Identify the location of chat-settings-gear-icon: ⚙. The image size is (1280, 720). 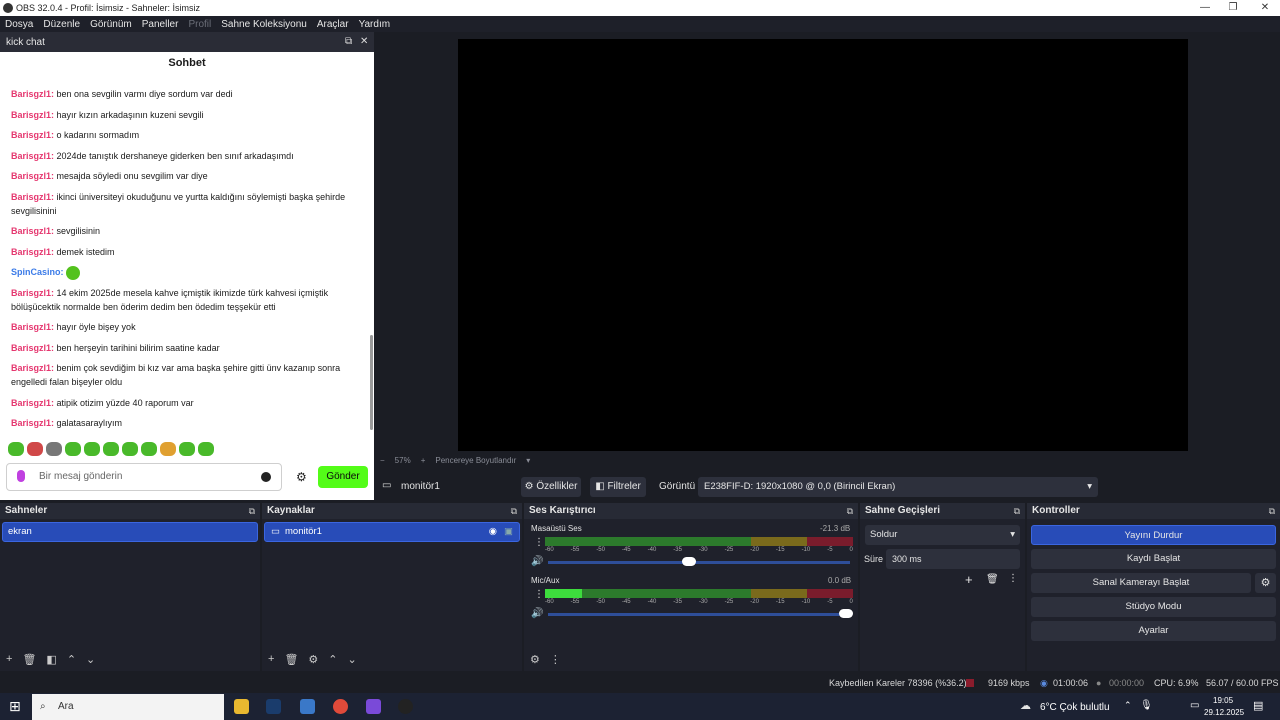
(301, 477).